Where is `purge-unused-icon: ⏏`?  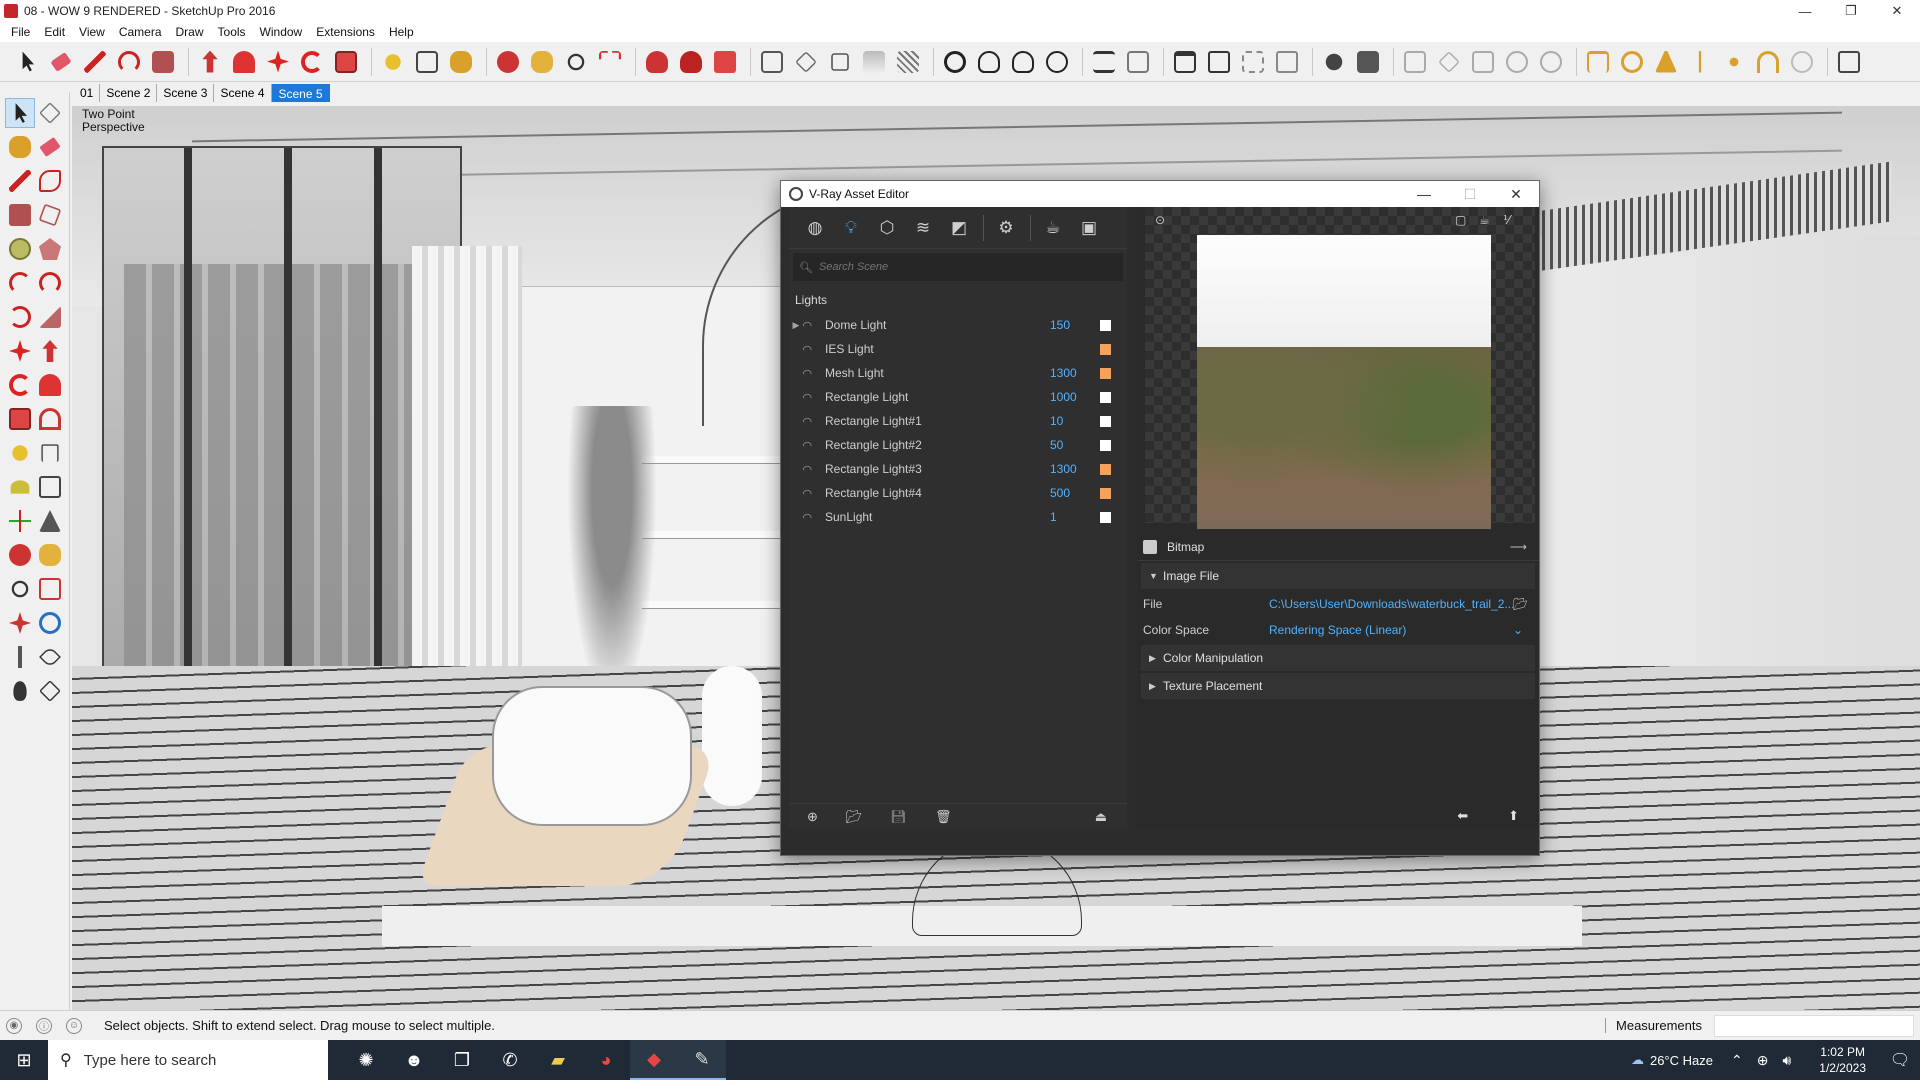
purge-unused-icon: ⏏ is located at coordinates (1101, 817).